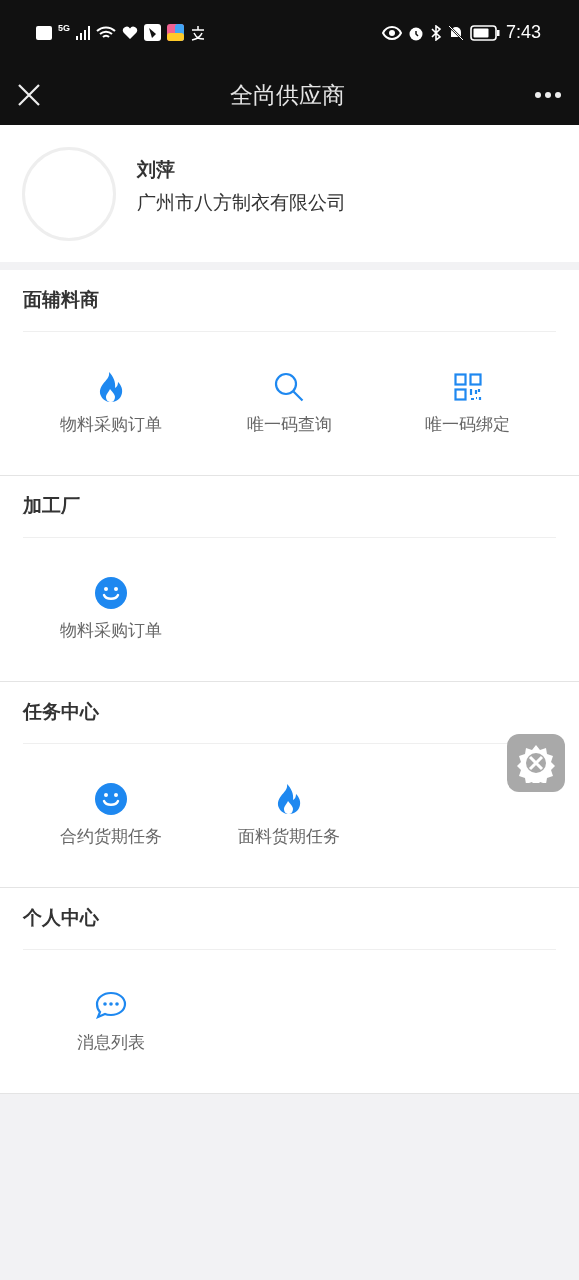 The image size is (579, 1280). I want to click on section-title: 面辅料商, so click(61, 300).